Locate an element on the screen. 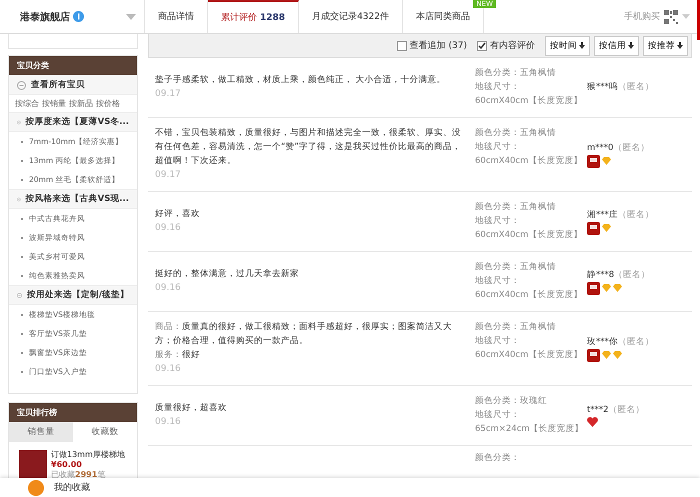 This screenshot has width=700, height=497. sort-link: 按销量 is located at coordinates (54, 103).